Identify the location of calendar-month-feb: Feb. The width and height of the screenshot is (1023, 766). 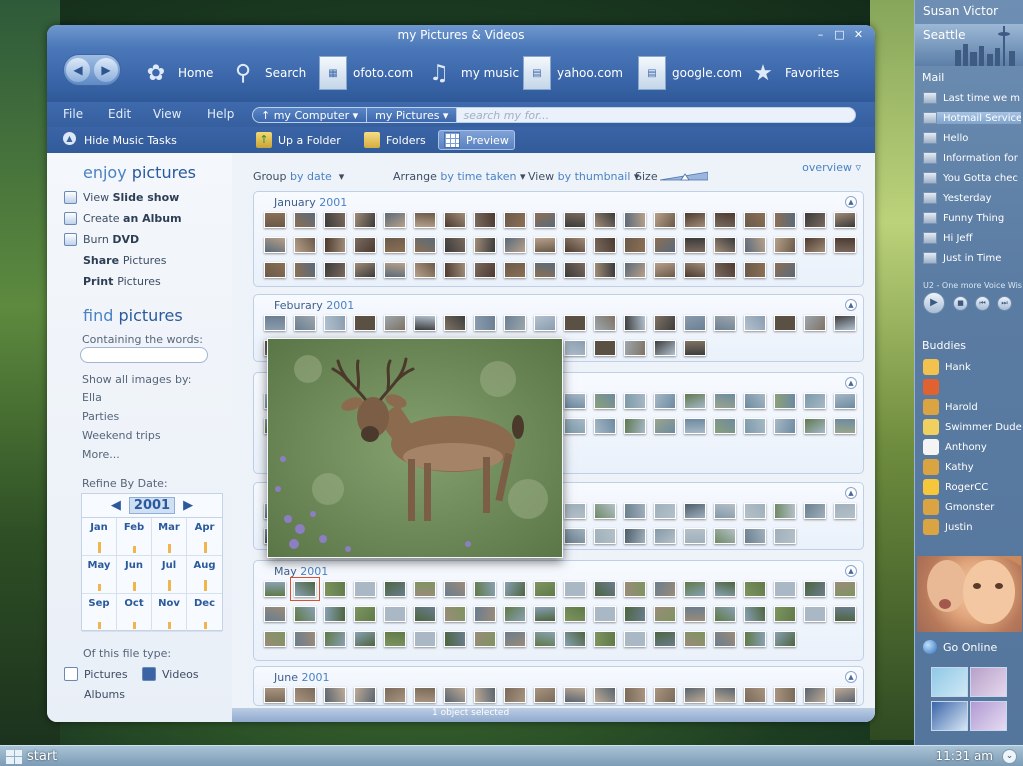
(134, 537).